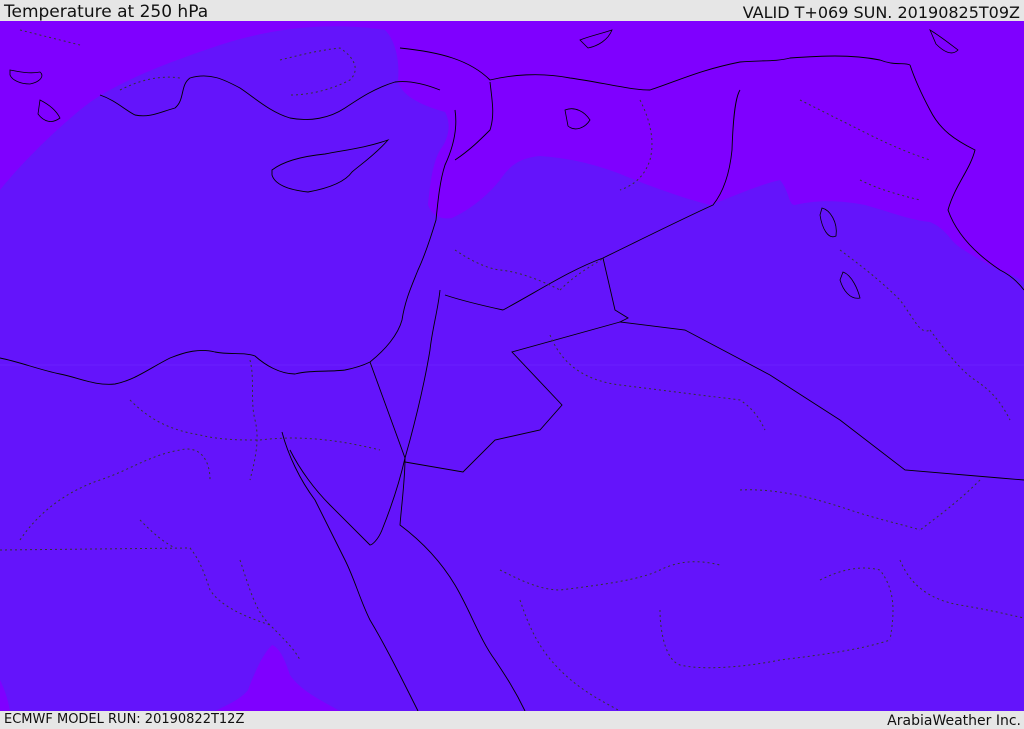 The width and height of the screenshot is (1024, 729). Describe the element at coordinates (881, 12) in the screenshot. I see `valid-time: VALID T+069 SUN. 20190825T09Z` at that location.